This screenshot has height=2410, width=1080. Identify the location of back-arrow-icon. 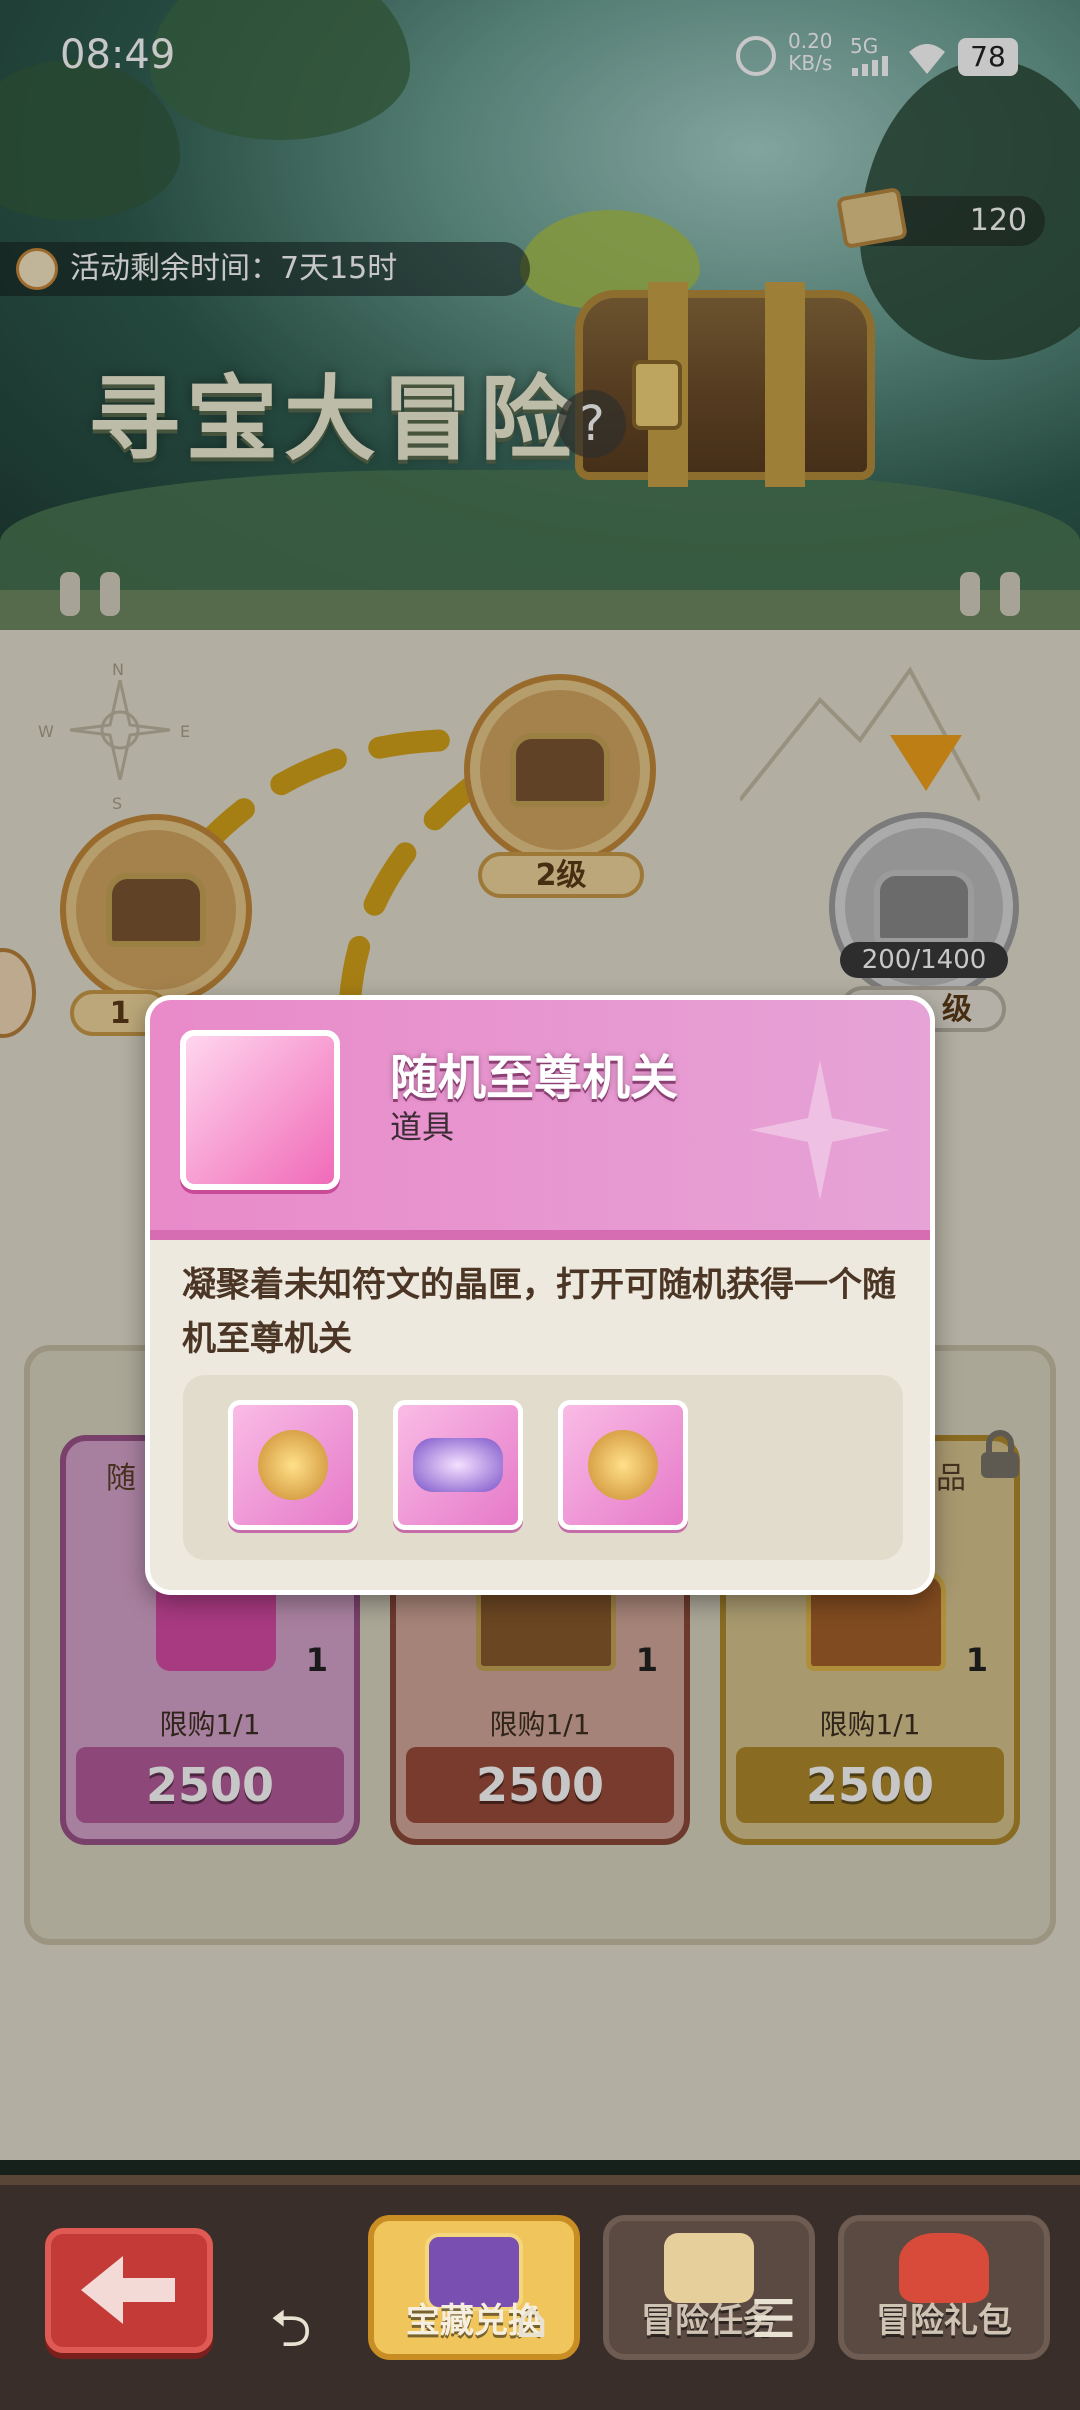
(128, 2290).